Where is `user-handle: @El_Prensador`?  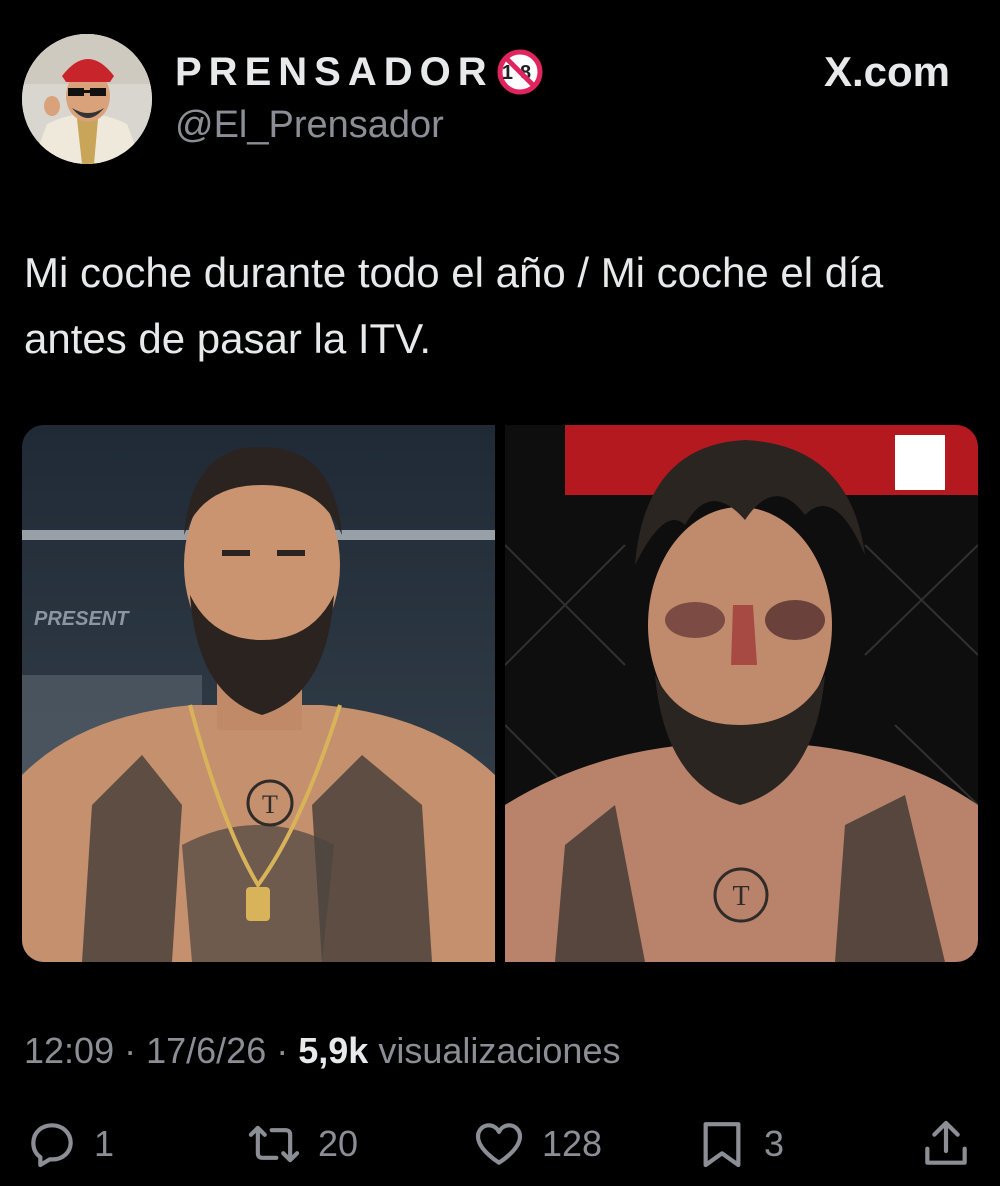
user-handle: @El_Prensador is located at coordinates (309, 125).